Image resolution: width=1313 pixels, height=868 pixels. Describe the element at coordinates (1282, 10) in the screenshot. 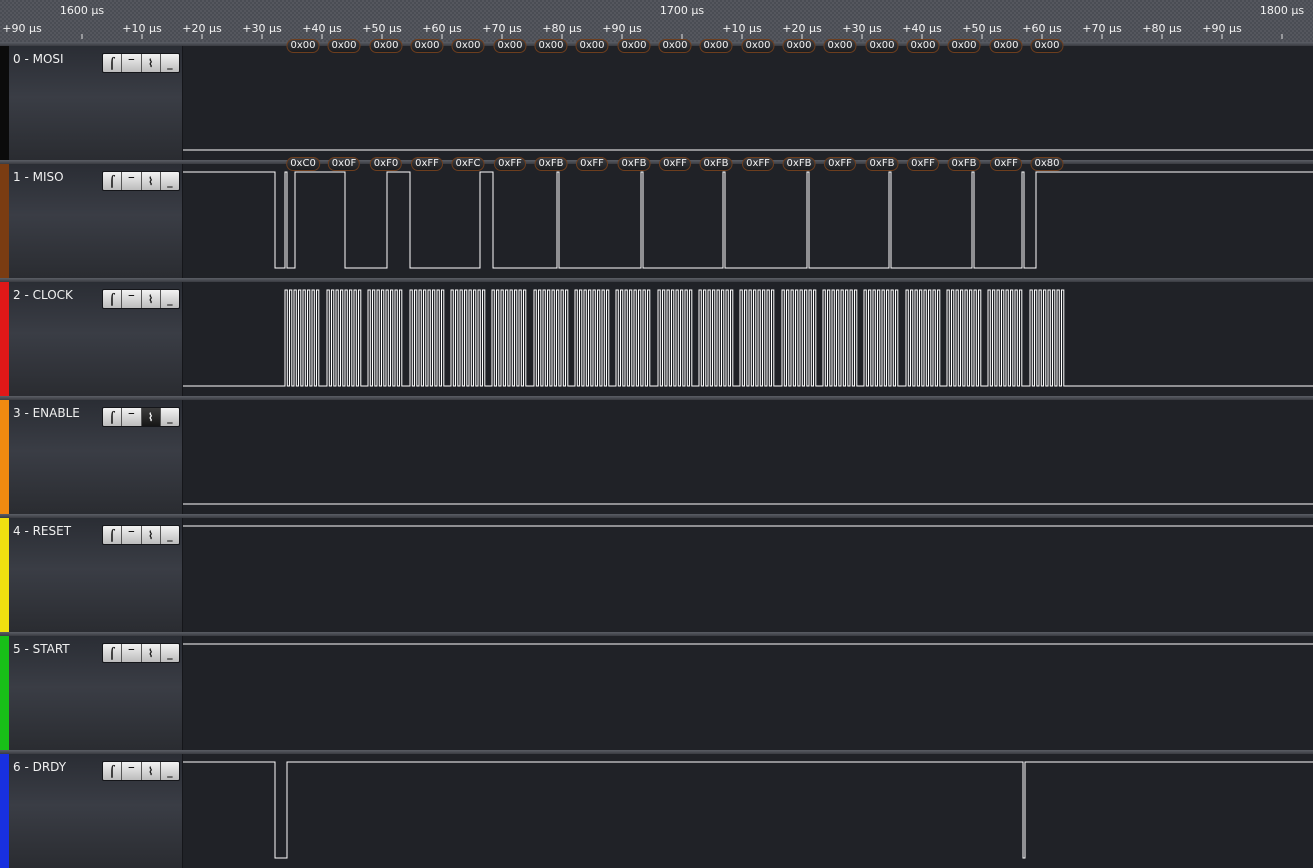

I see `ruler-major-label: 1800 µs` at that location.